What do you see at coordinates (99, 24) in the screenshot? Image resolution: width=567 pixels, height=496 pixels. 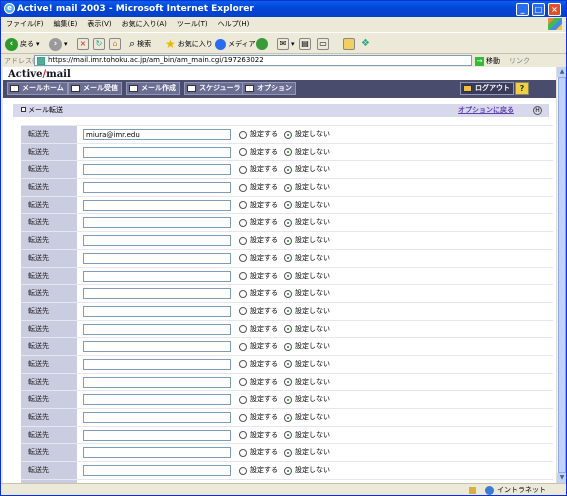 I see `menu-view: 表示(V)` at bounding box center [99, 24].